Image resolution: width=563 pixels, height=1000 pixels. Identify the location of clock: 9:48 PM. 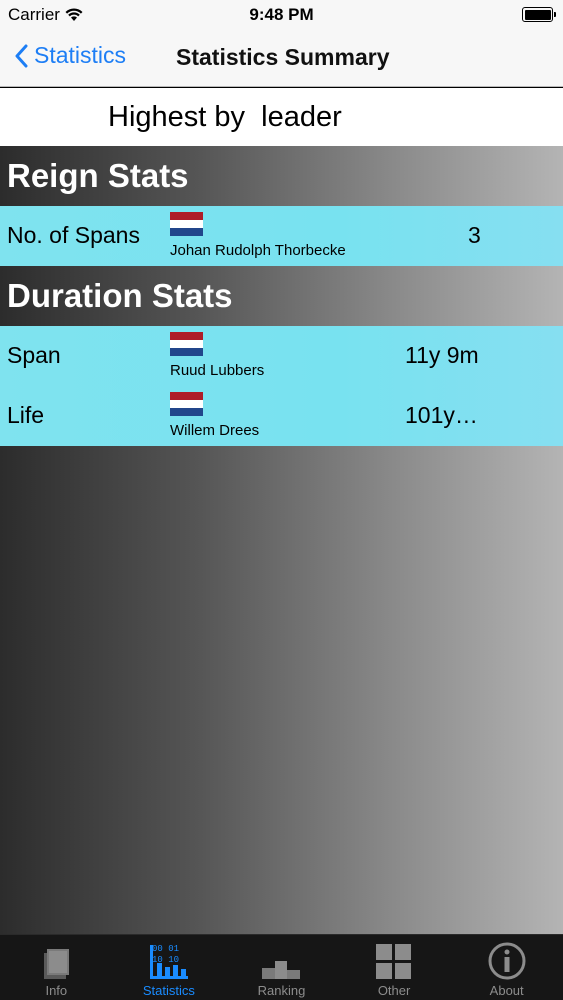
(281, 14).